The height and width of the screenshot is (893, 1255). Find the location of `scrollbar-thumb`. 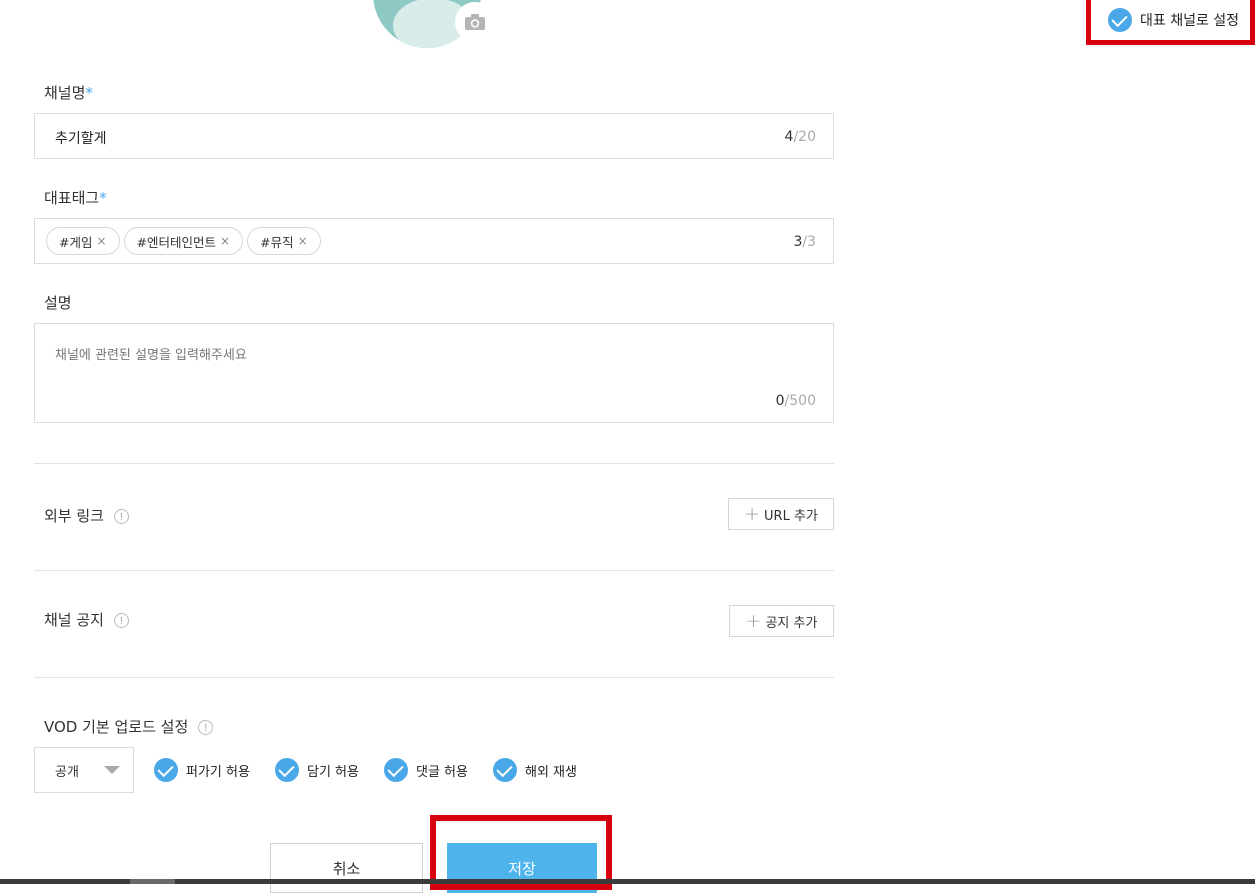

scrollbar-thumb is located at coordinates (152, 881).